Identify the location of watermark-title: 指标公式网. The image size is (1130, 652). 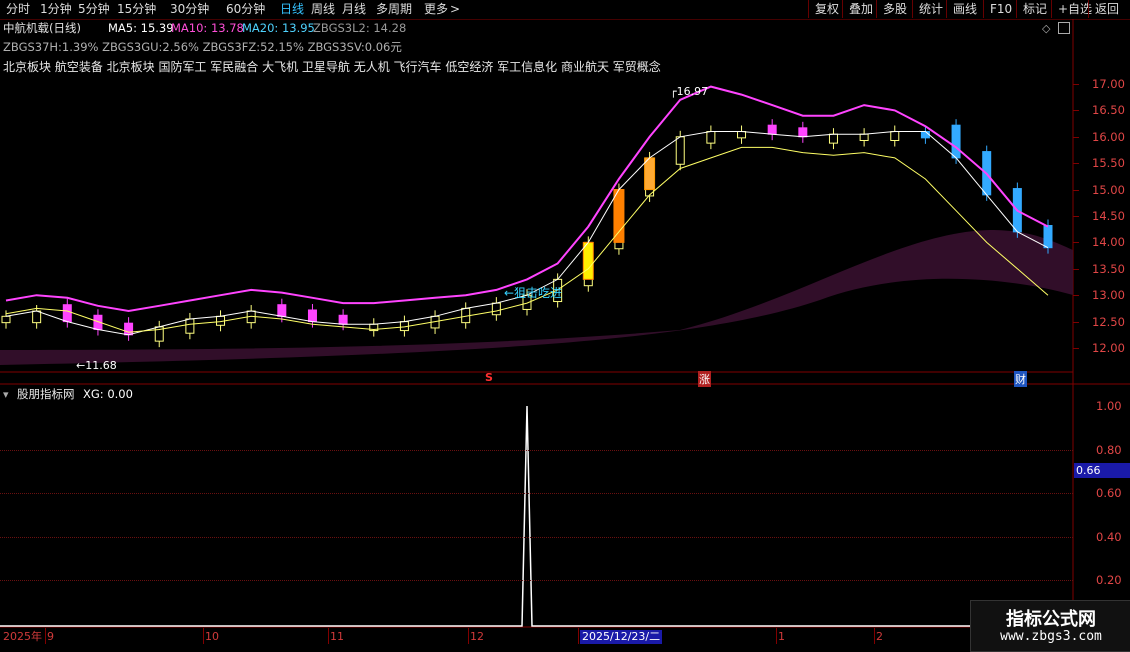
(1051, 619).